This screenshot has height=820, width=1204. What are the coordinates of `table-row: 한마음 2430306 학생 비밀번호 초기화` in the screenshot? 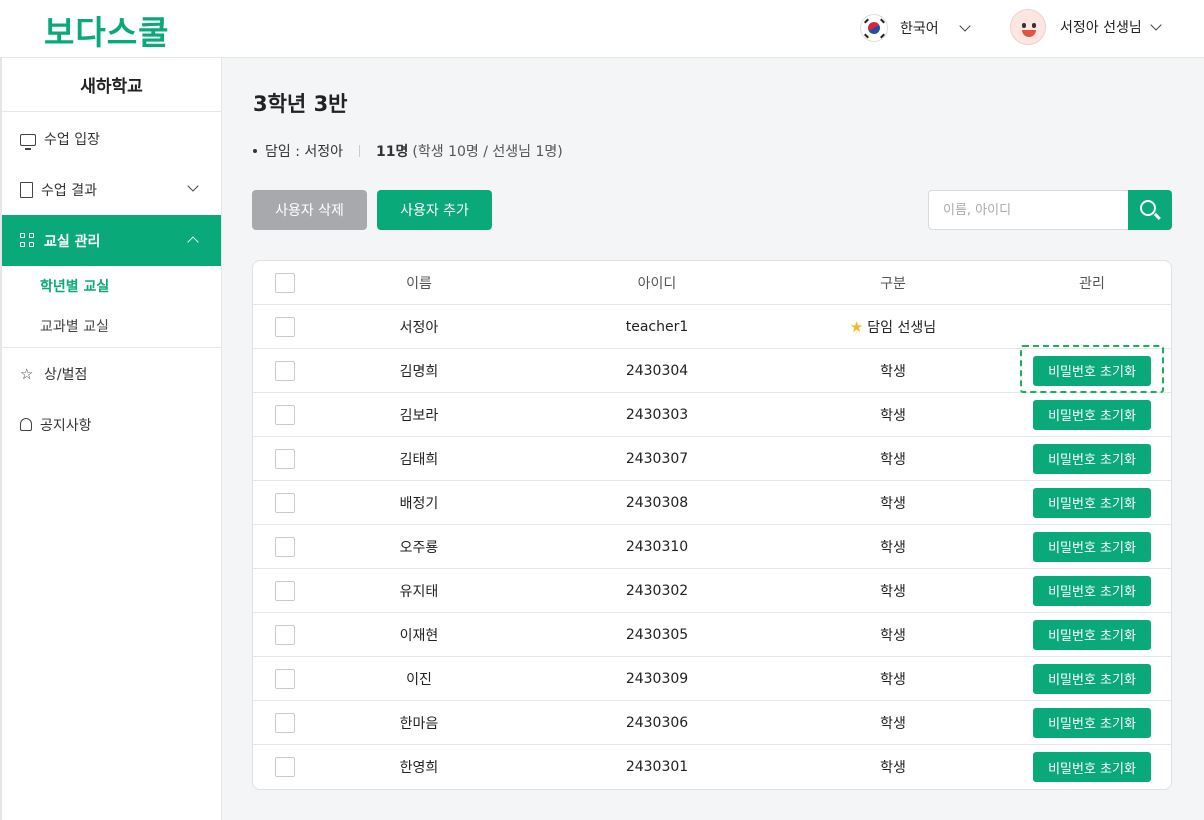 It's located at (712, 723).